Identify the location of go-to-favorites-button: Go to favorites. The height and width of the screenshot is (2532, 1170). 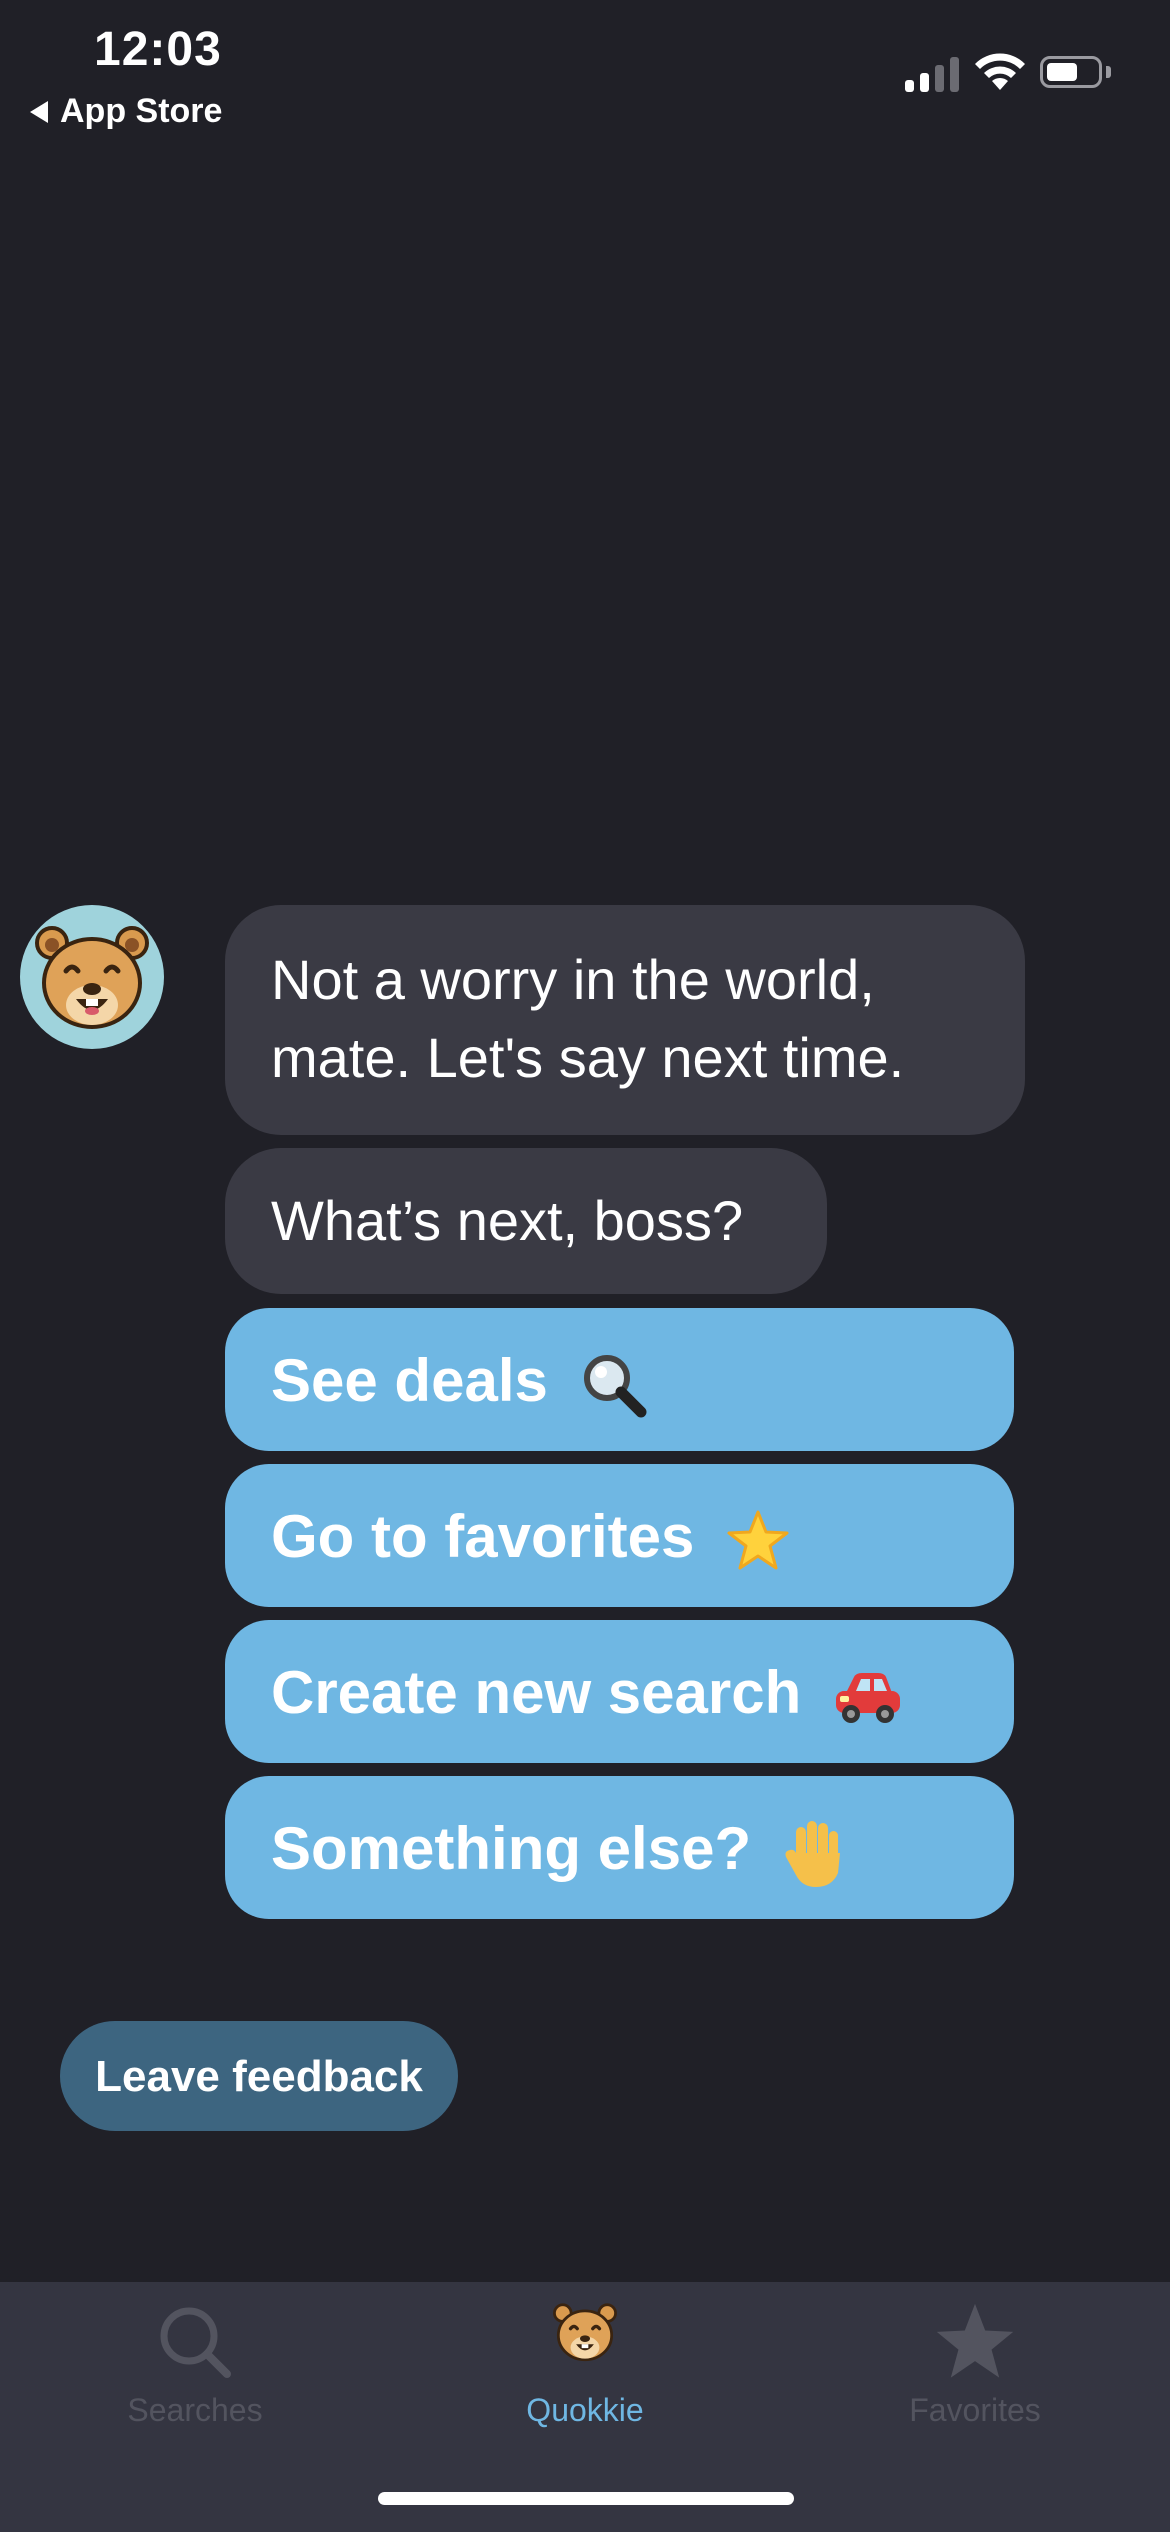
(619, 1535).